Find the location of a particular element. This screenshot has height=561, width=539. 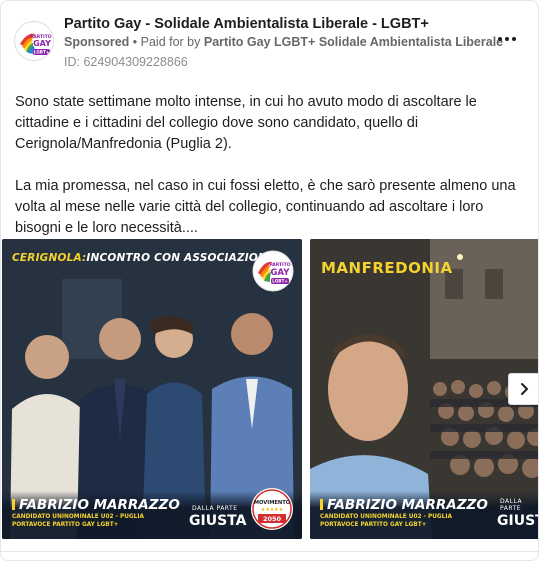

partito-gay-logo-icon: PARTITO GAY LGBT+ is located at coordinates (34, 41).